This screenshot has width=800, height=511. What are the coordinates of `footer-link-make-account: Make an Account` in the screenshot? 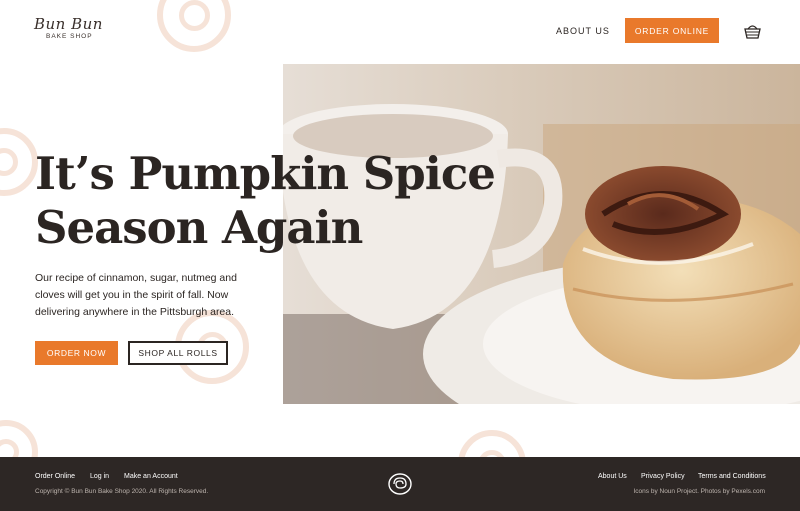 It's located at (151, 476).